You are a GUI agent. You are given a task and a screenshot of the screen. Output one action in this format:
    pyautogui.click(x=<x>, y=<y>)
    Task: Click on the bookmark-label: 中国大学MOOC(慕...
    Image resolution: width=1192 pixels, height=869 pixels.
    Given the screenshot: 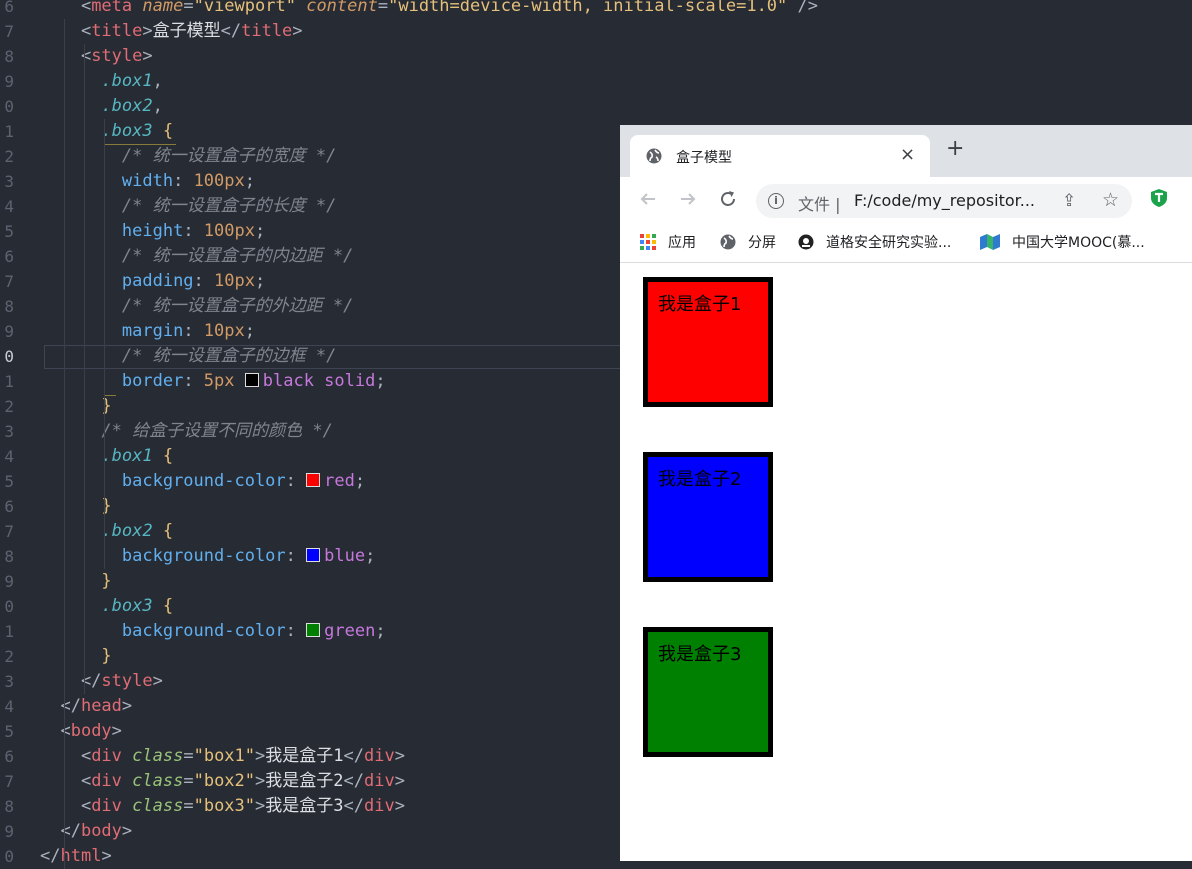 What is the action you would take?
    pyautogui.click(x=1078, y=243)
    